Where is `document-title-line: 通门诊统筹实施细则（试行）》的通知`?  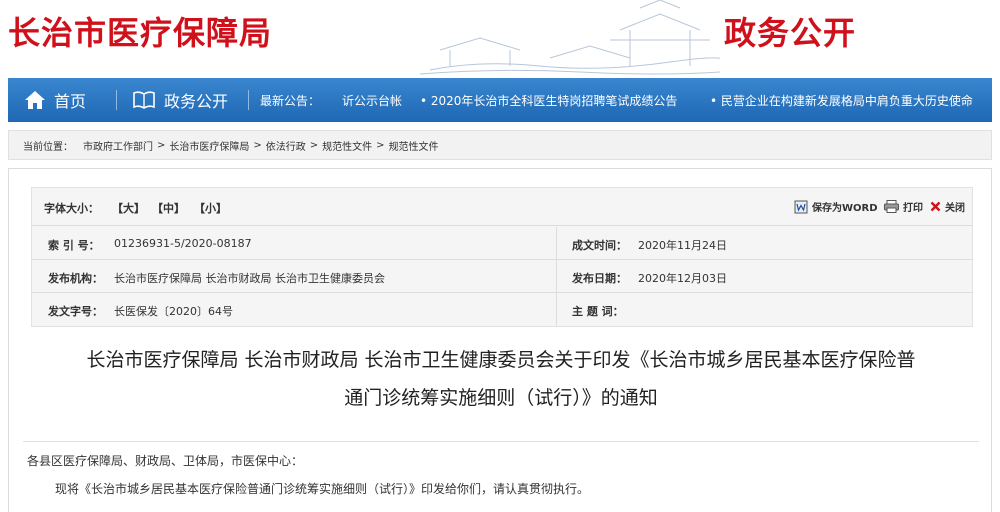
document-title-line: 通门诊统筹实施细则（试行）》的通知 is located at coordinates (501, 398).